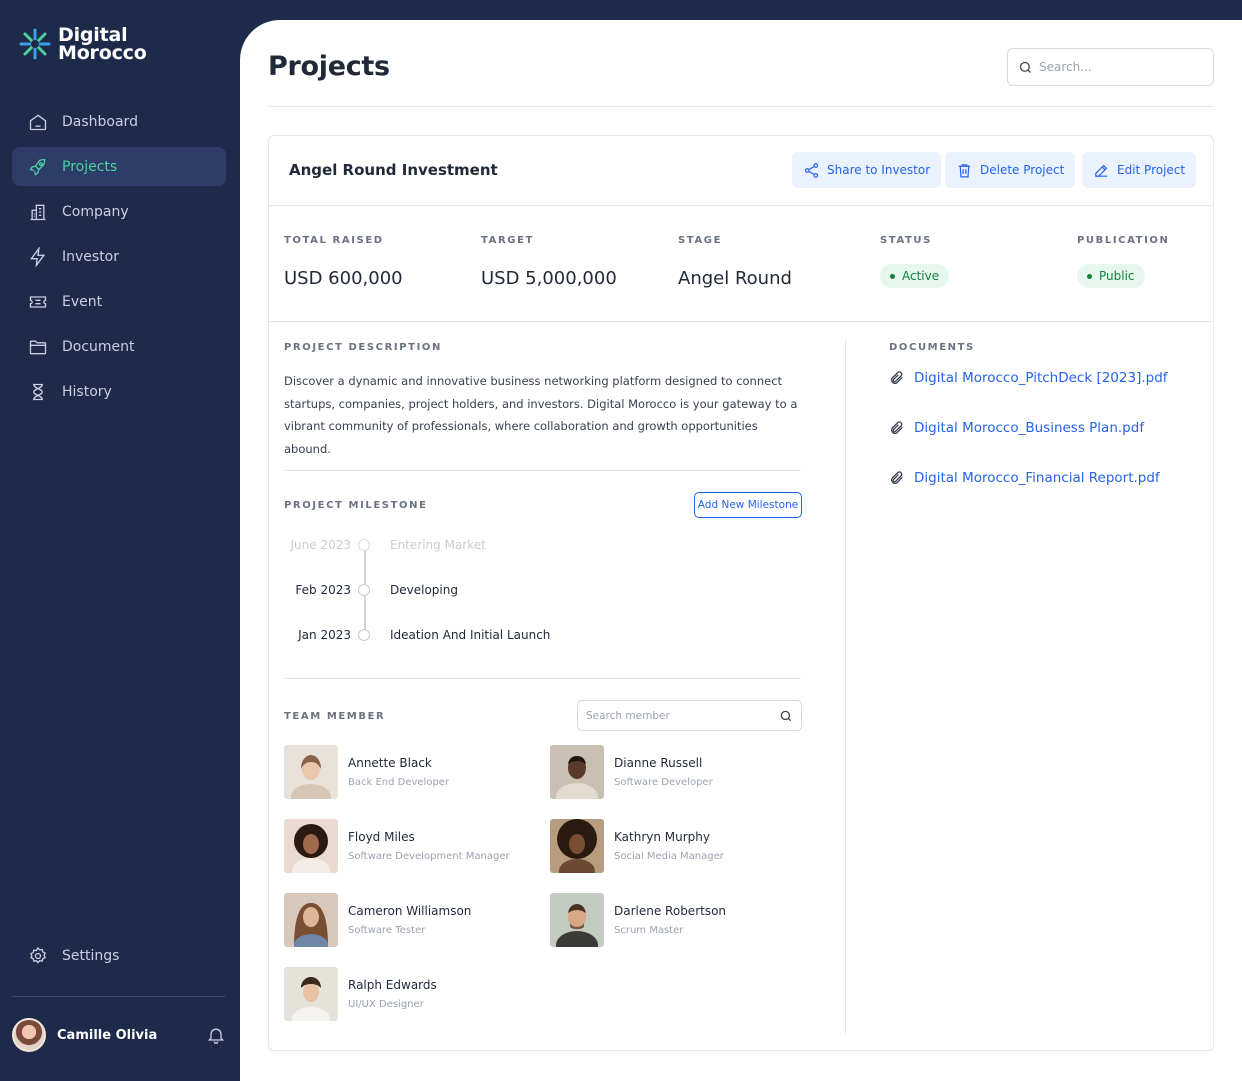  What do you see at coordinates (216, 1035) in the screenshot?
I see `bell-icon` at bounding box center [216, 1035].